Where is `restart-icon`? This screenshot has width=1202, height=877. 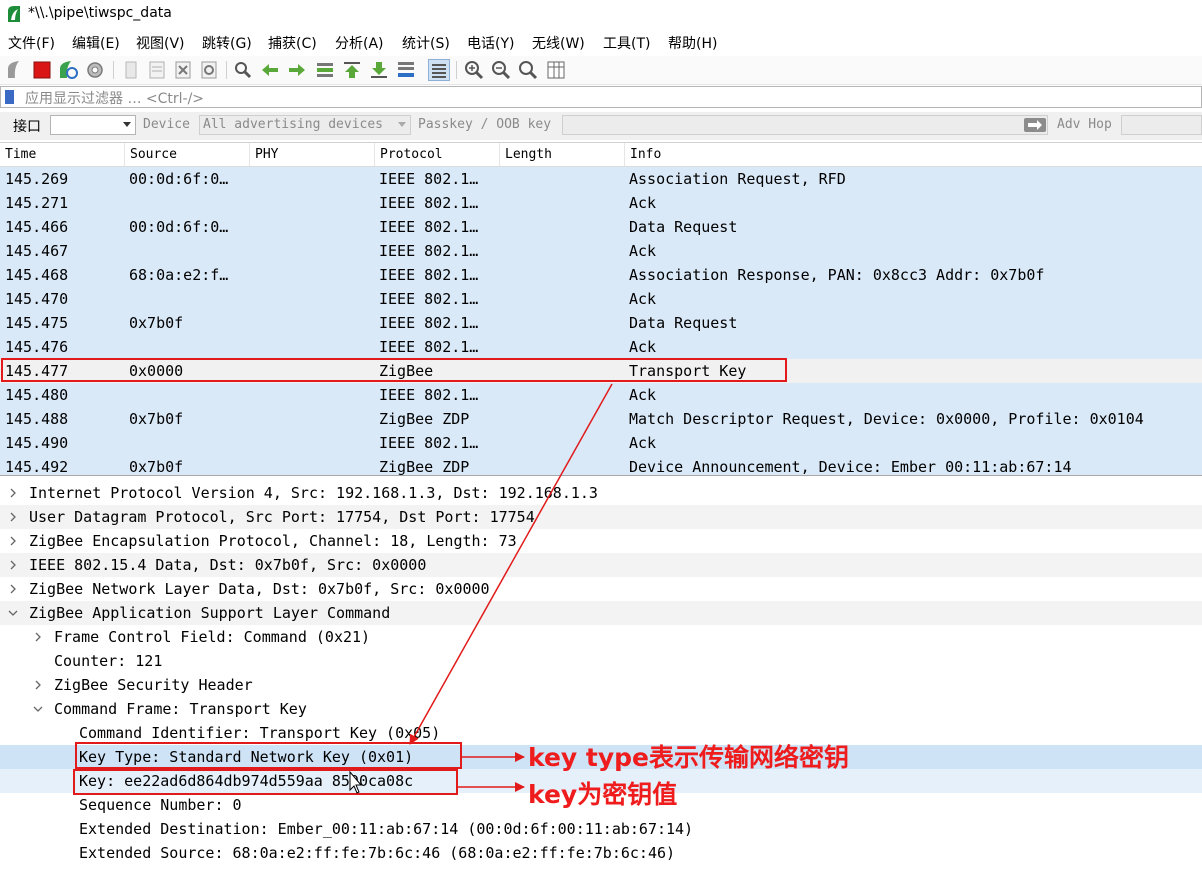 restart-icon is located at coordinates (68, 70).